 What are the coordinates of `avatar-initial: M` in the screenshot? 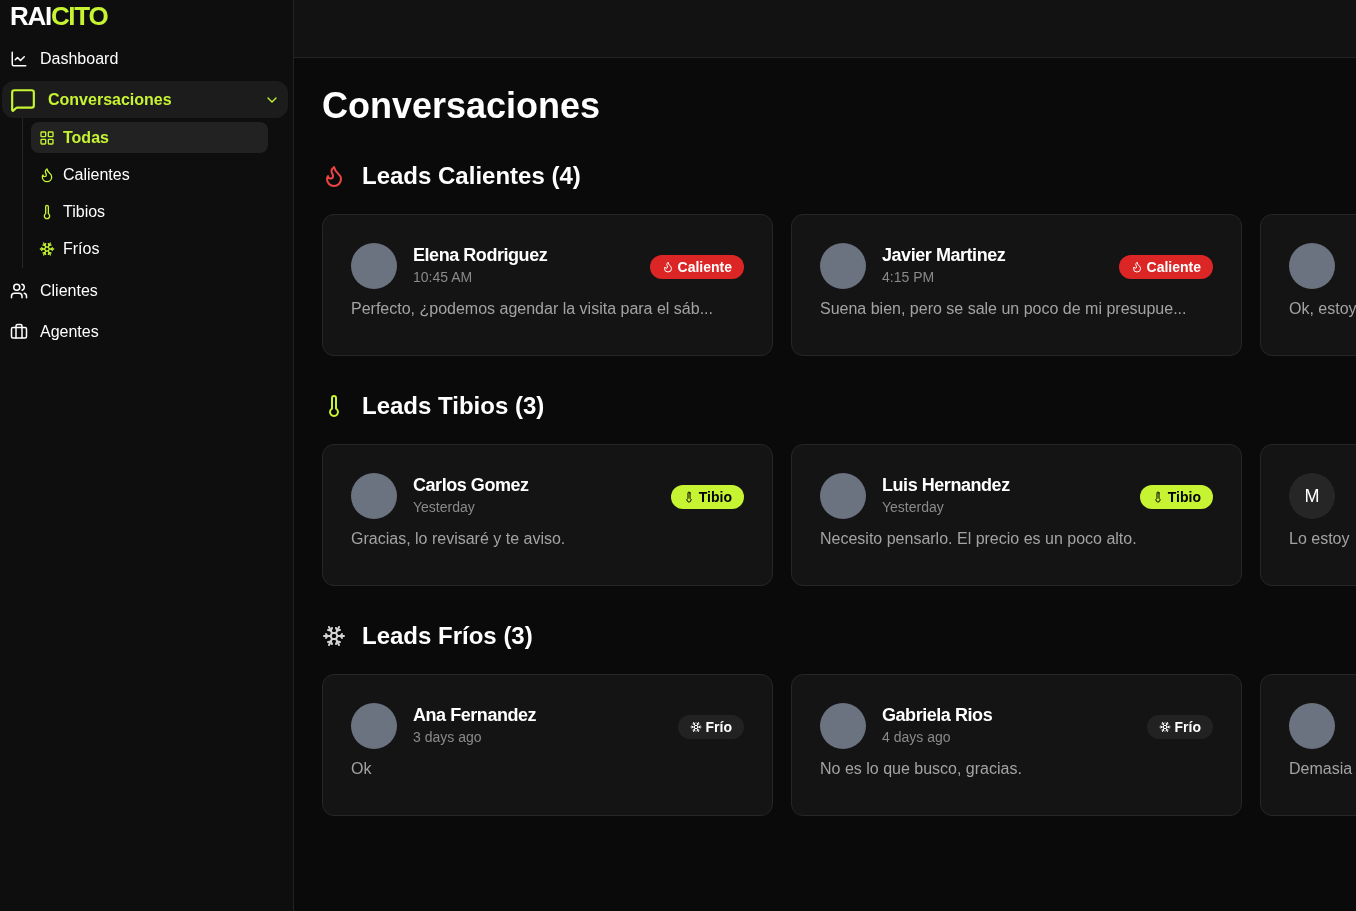 It's located at (1312, 496).